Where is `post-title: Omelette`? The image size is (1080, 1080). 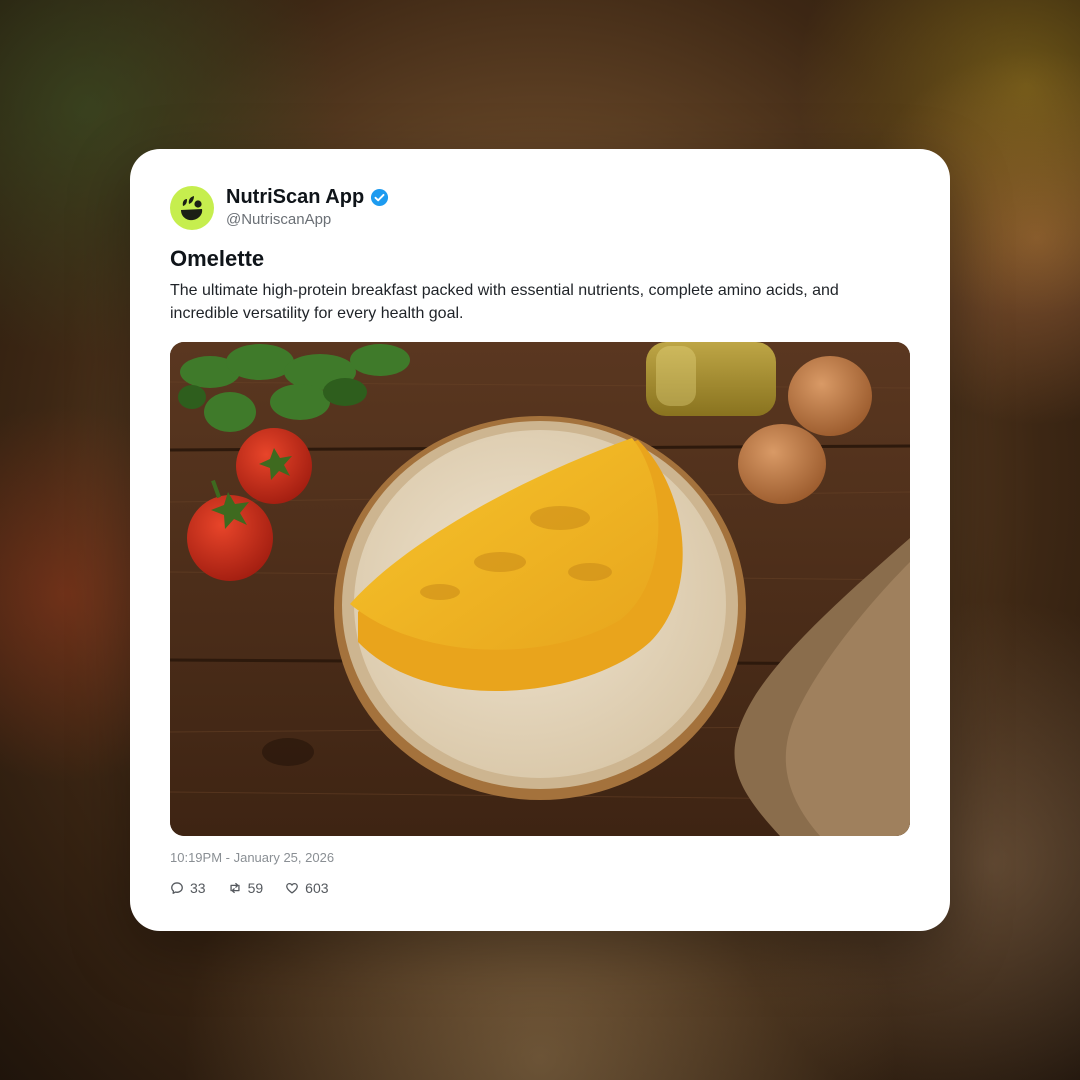
post-title: Omelette is located at coordinates (217, 258).